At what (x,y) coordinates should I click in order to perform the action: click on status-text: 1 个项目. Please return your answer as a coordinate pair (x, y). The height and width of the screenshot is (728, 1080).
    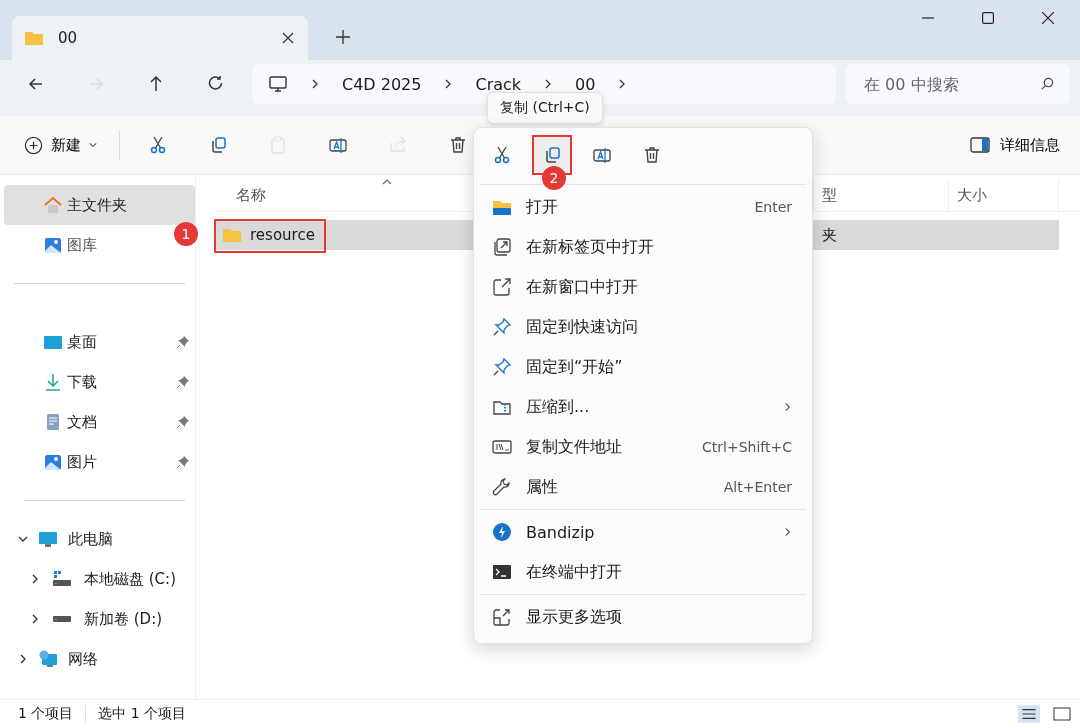
    Looking at the image, I should click on (46, 714).